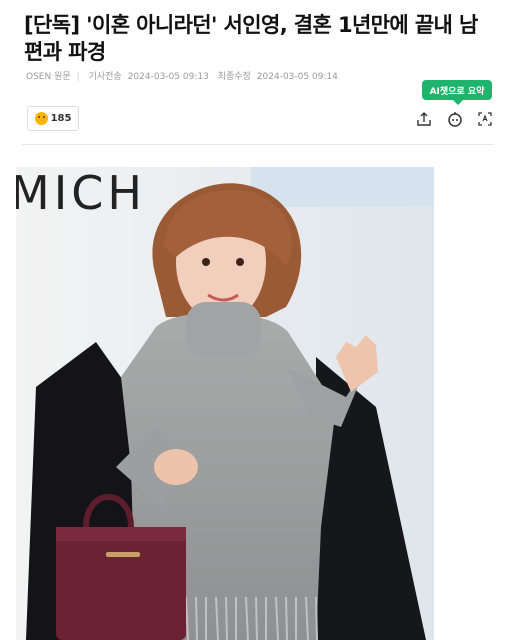 This screenshot has width=511, height=640. Describe the element at coordinates (455, 119) in the screenshot. I see `ai-bot-icon` at that location.